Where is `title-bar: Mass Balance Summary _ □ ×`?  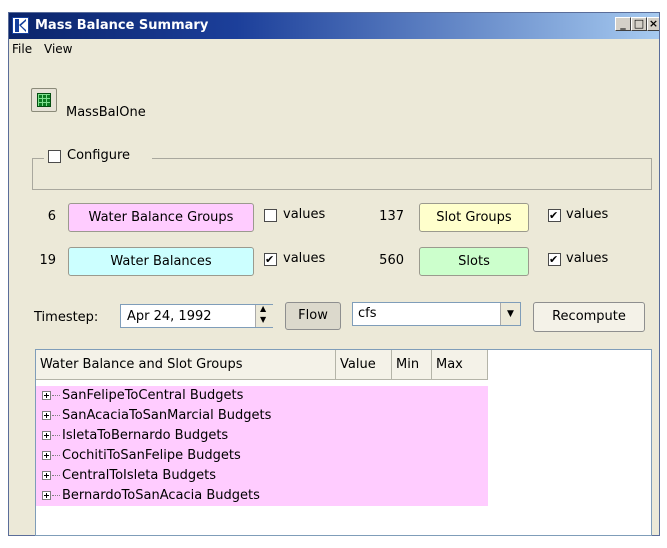 title-bar: Mass Balance Summary _ □ × is located at coordinates (334, 26).